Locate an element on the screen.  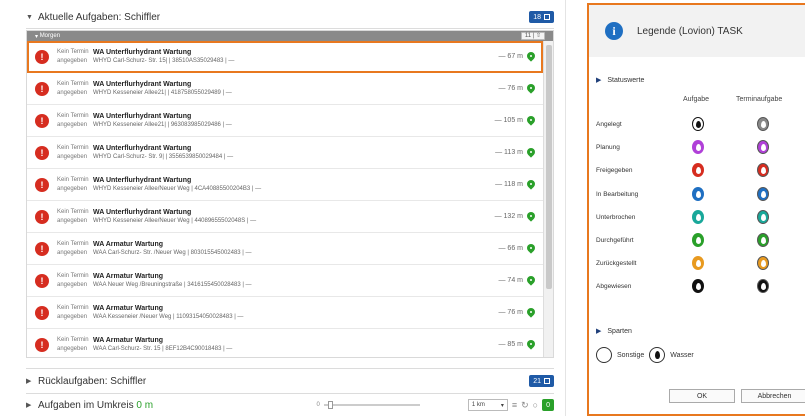
current-tasks-header: ▼ Aktuelle Aufgaben: Schiffler 18 is located at coordinates (290, 17).